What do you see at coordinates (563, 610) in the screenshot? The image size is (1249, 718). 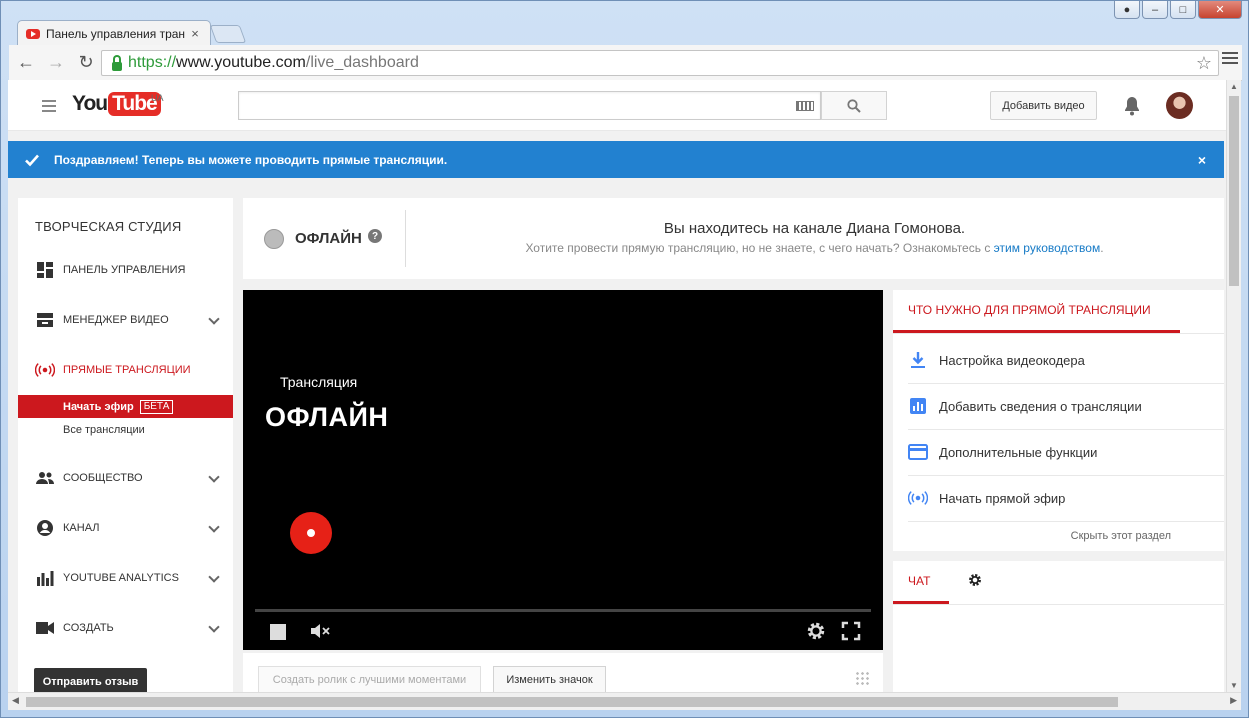 I see `progress-bar` at bounding box center [563, 610].